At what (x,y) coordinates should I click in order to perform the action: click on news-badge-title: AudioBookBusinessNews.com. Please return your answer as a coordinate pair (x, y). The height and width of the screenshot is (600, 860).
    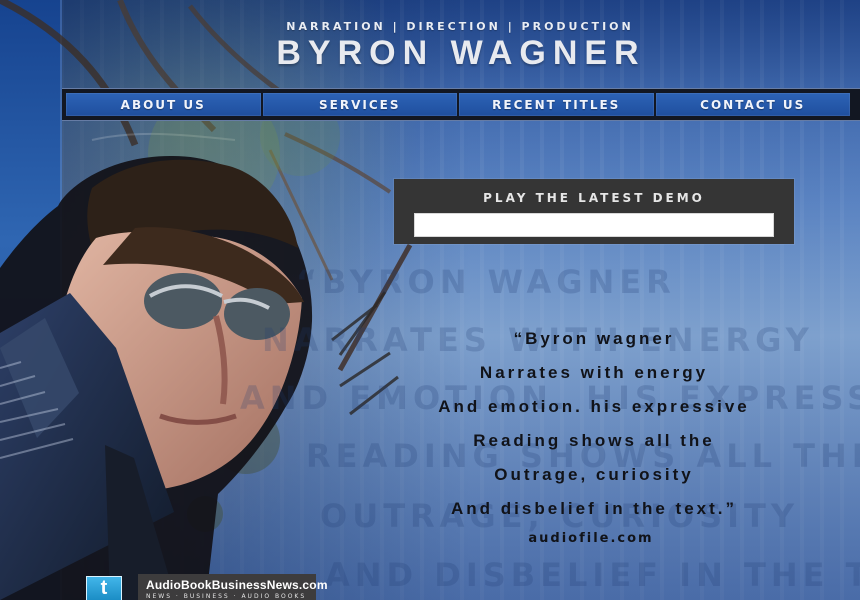
    Looking at the image, I should click on (237, 585).